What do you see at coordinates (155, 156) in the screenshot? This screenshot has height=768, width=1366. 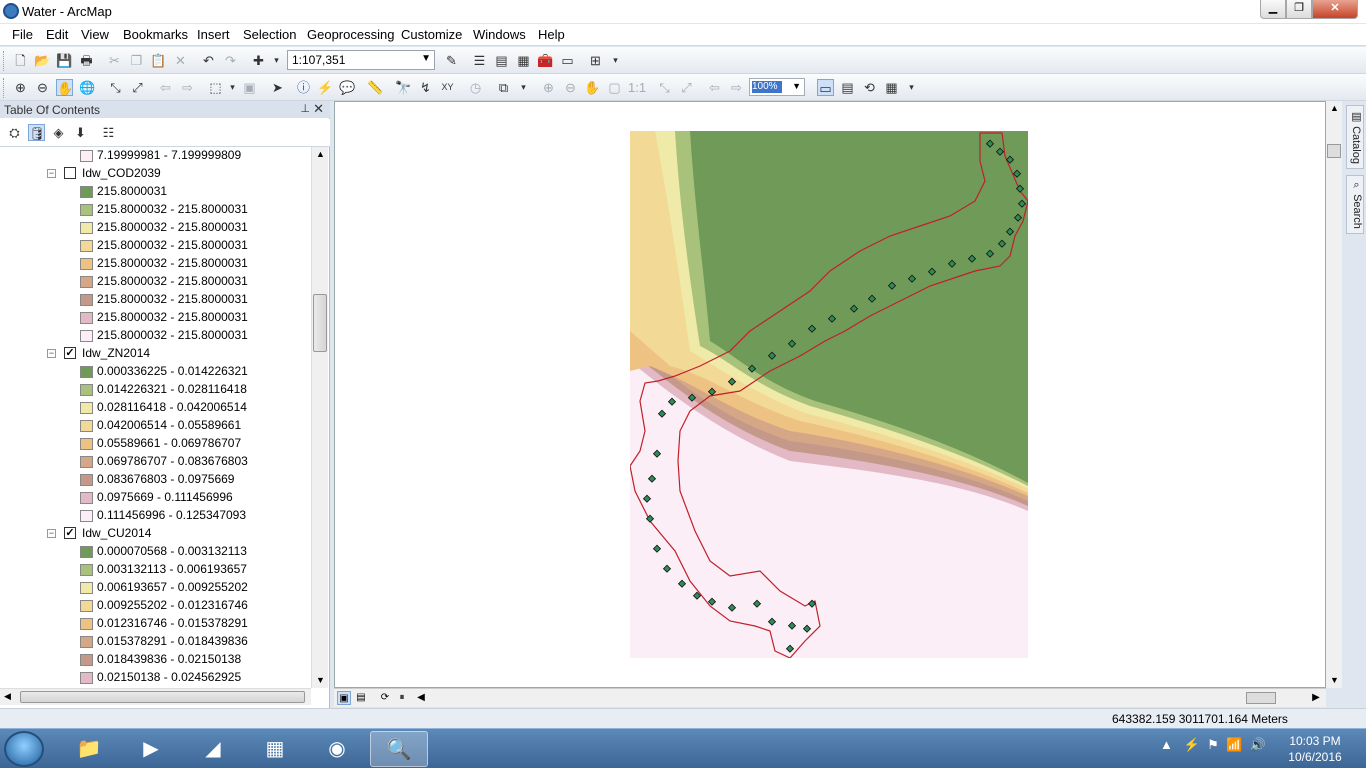 I see `legend-class-row: 7.19999981 - 7.199999809` at bounding box center [155, 156].